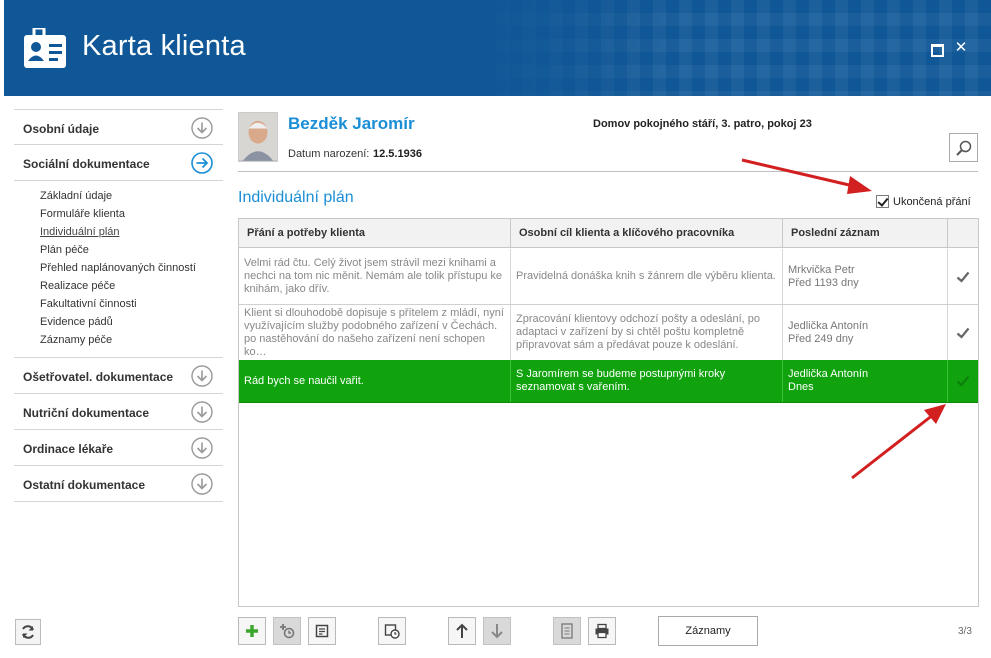 The height and width of the screenshot is (658, 991). Describe the element at coordinates (397, 154) in the screenshot. I see `birth-date-value: 12.5.1936` at that location.